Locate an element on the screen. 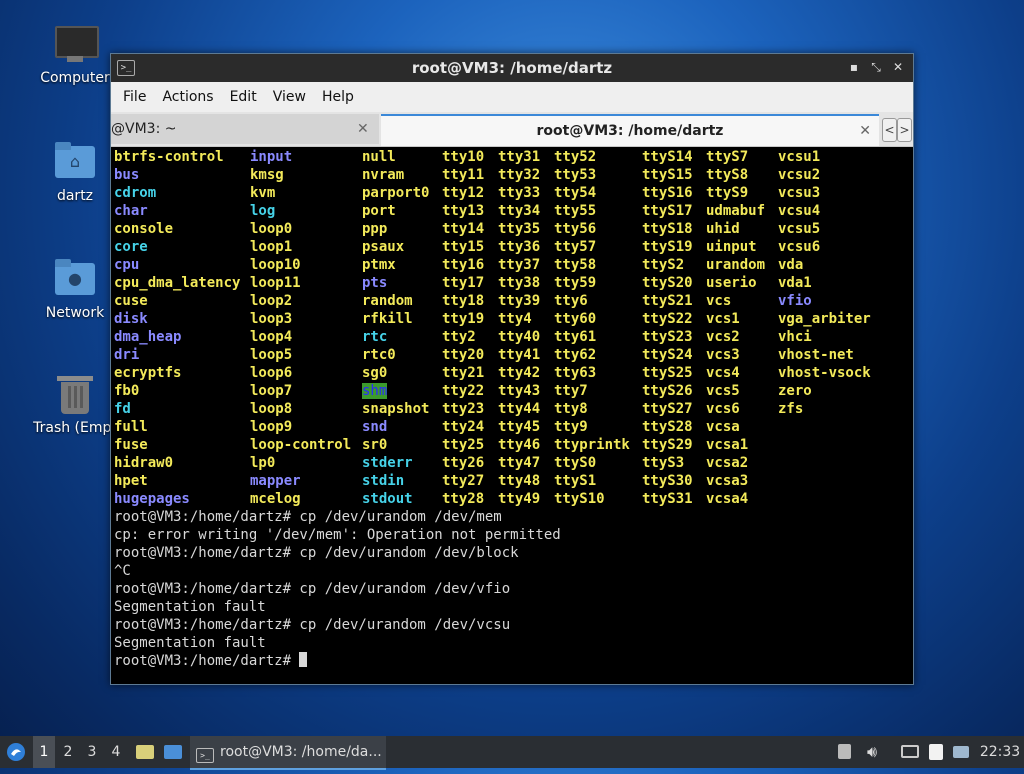 Image resolution: width=1024 pixels, height=774 pixels. computer-icon is located at coordinates (76, 44).